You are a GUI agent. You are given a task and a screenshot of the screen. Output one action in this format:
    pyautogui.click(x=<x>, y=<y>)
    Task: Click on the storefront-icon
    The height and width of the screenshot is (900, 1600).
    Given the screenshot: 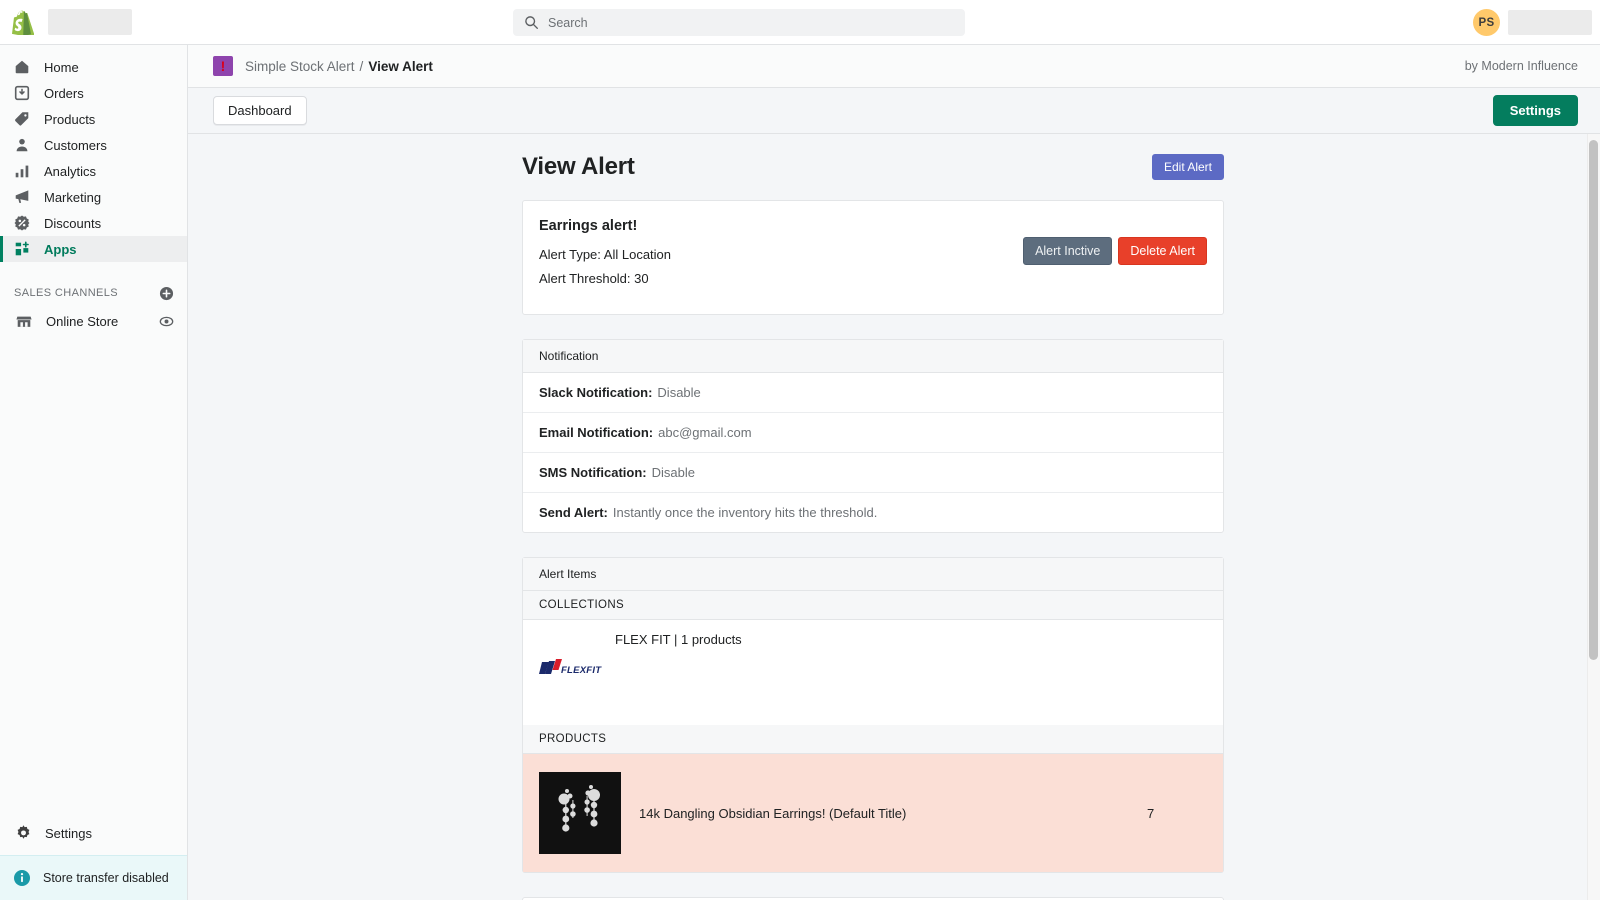 What is the action you would take?
    pyautogui.click(x=24, y=321)
    